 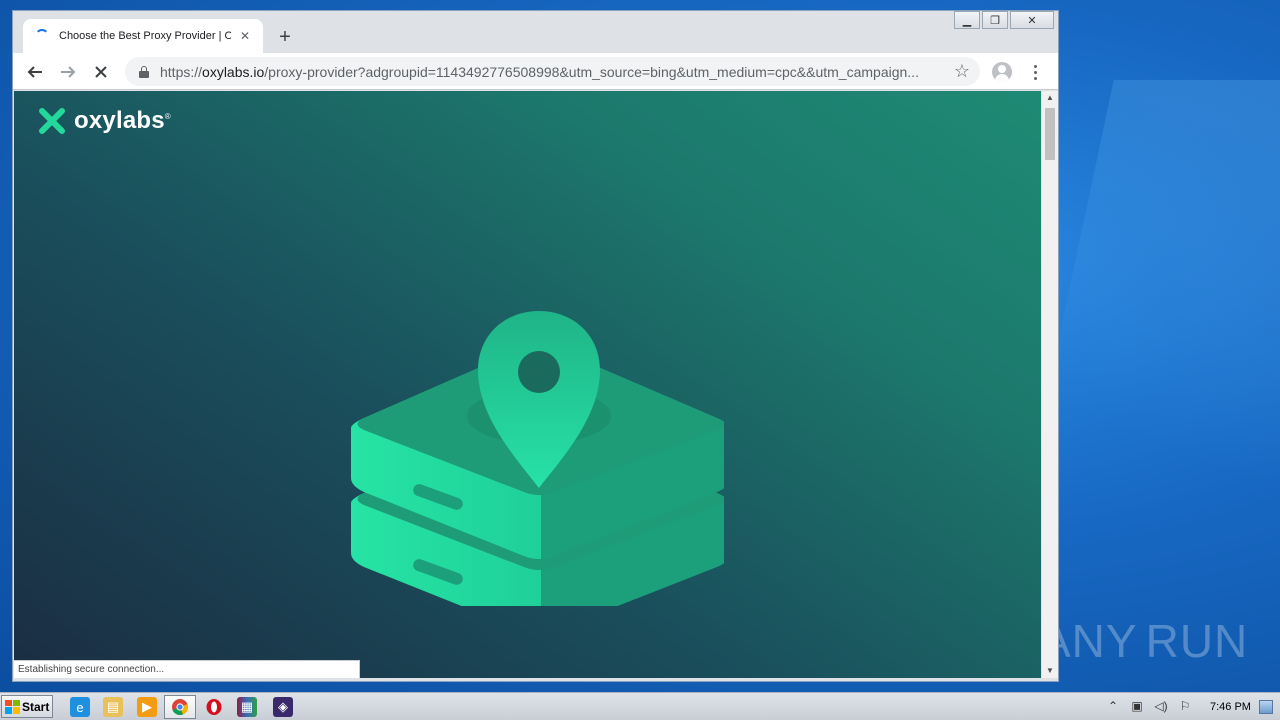 What do you see at coordinates (180, 707) in the screenshot?
I see `chrome-icon` at bounding box center [180, 707].